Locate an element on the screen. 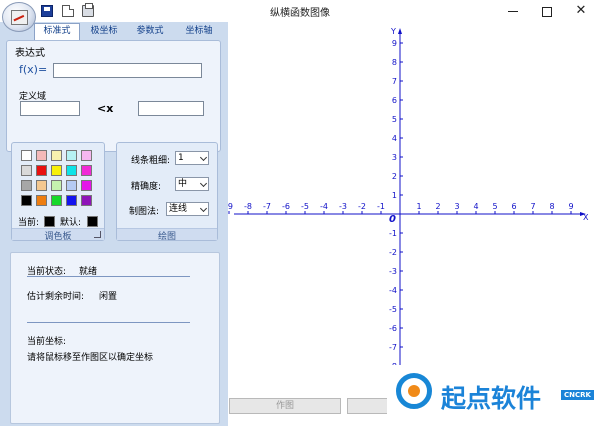  line-width-value: 1 is located at coordinates (181, 158).